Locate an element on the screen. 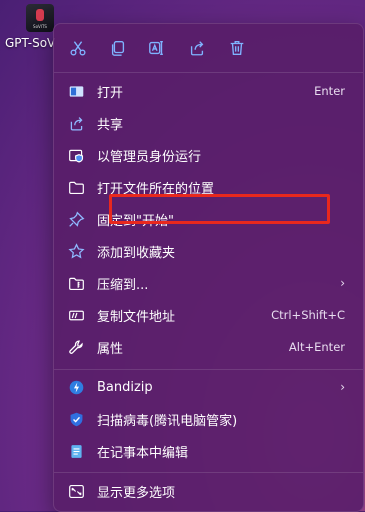 The width and height of the screenshot is (365, 512). menu-item-label: 复制文件地址 is located at coordinates (136, 317).